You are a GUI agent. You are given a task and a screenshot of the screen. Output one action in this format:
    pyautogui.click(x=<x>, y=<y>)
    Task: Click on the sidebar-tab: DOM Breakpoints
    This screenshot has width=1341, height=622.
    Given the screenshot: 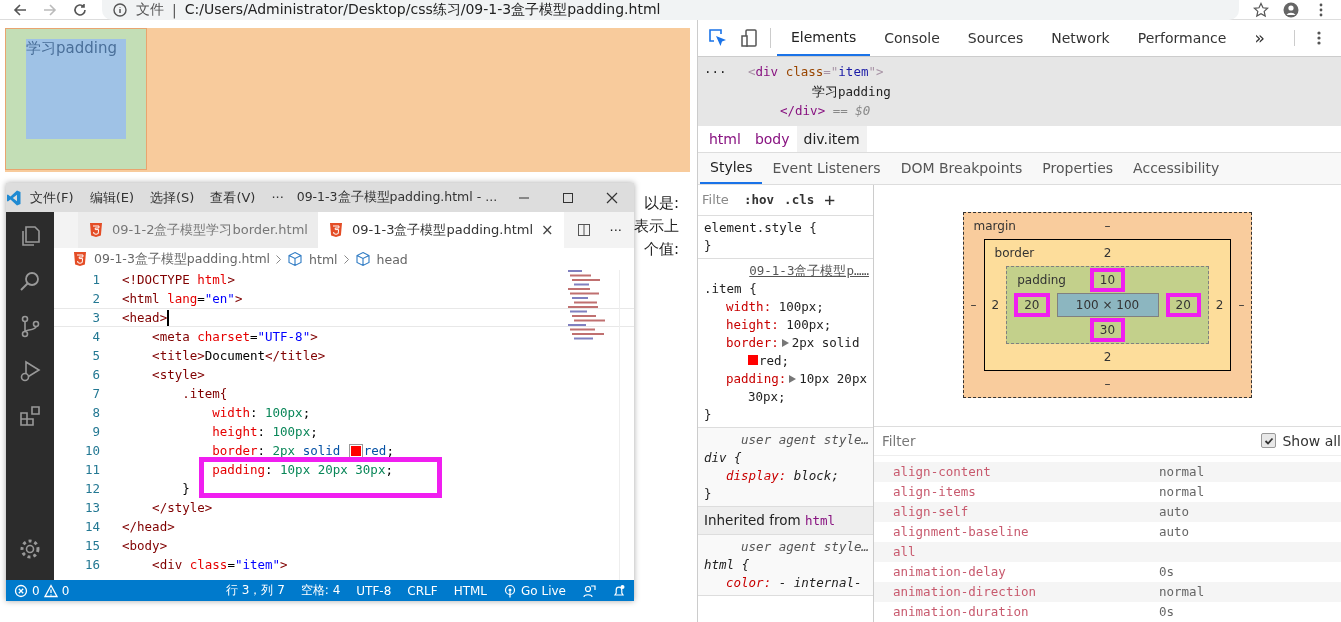 What is the action you would take?
    pyautogui.click(x=961, y=168)
    